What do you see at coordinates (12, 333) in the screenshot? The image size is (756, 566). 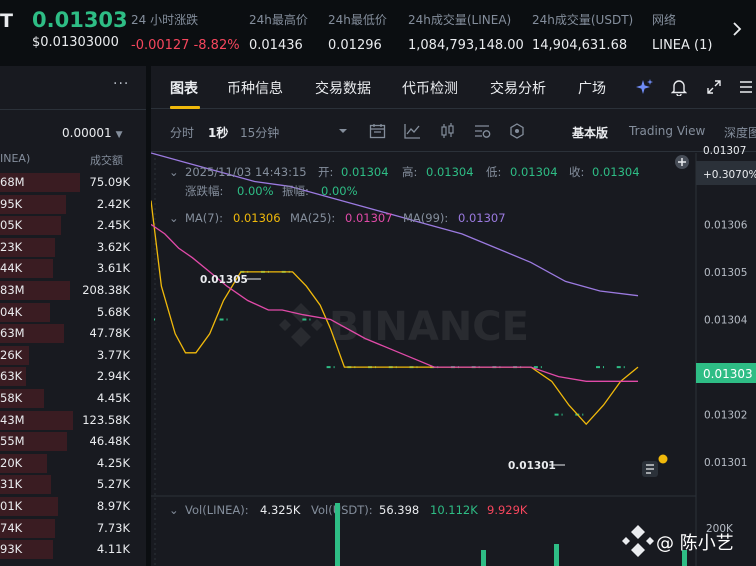 I see `ask-amount: 63M` at bounding box center [12, 333].